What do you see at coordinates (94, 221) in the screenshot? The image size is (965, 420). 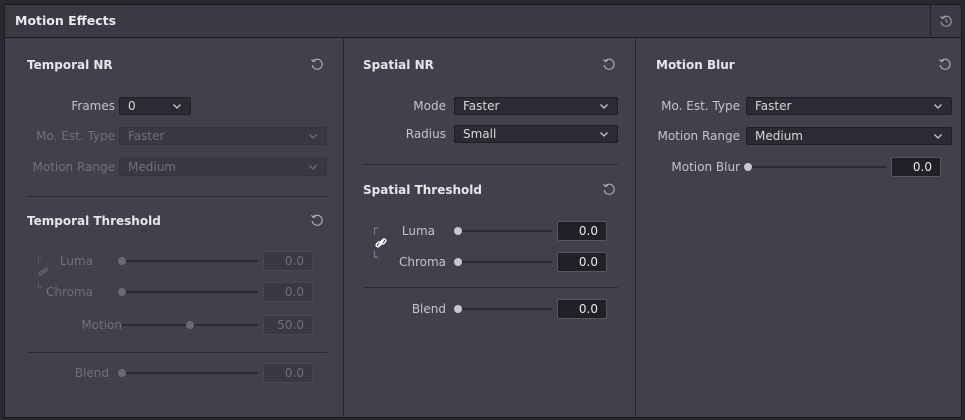 I see `temporal-threshold-title: Temporal Threshold` at bounding box center [94, 221].